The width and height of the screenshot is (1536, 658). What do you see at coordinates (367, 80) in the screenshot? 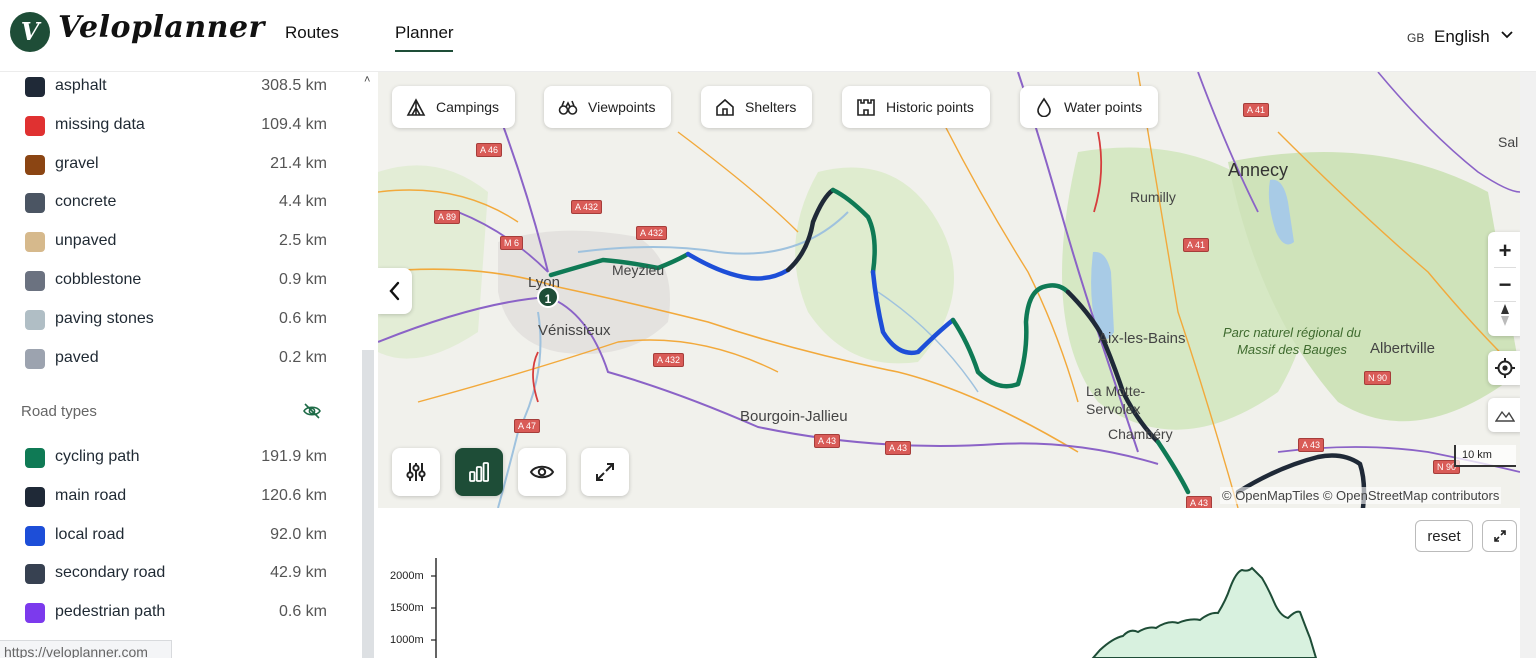
I see `scroll-up-arrow: ˄` at bounding box center [367, 80].